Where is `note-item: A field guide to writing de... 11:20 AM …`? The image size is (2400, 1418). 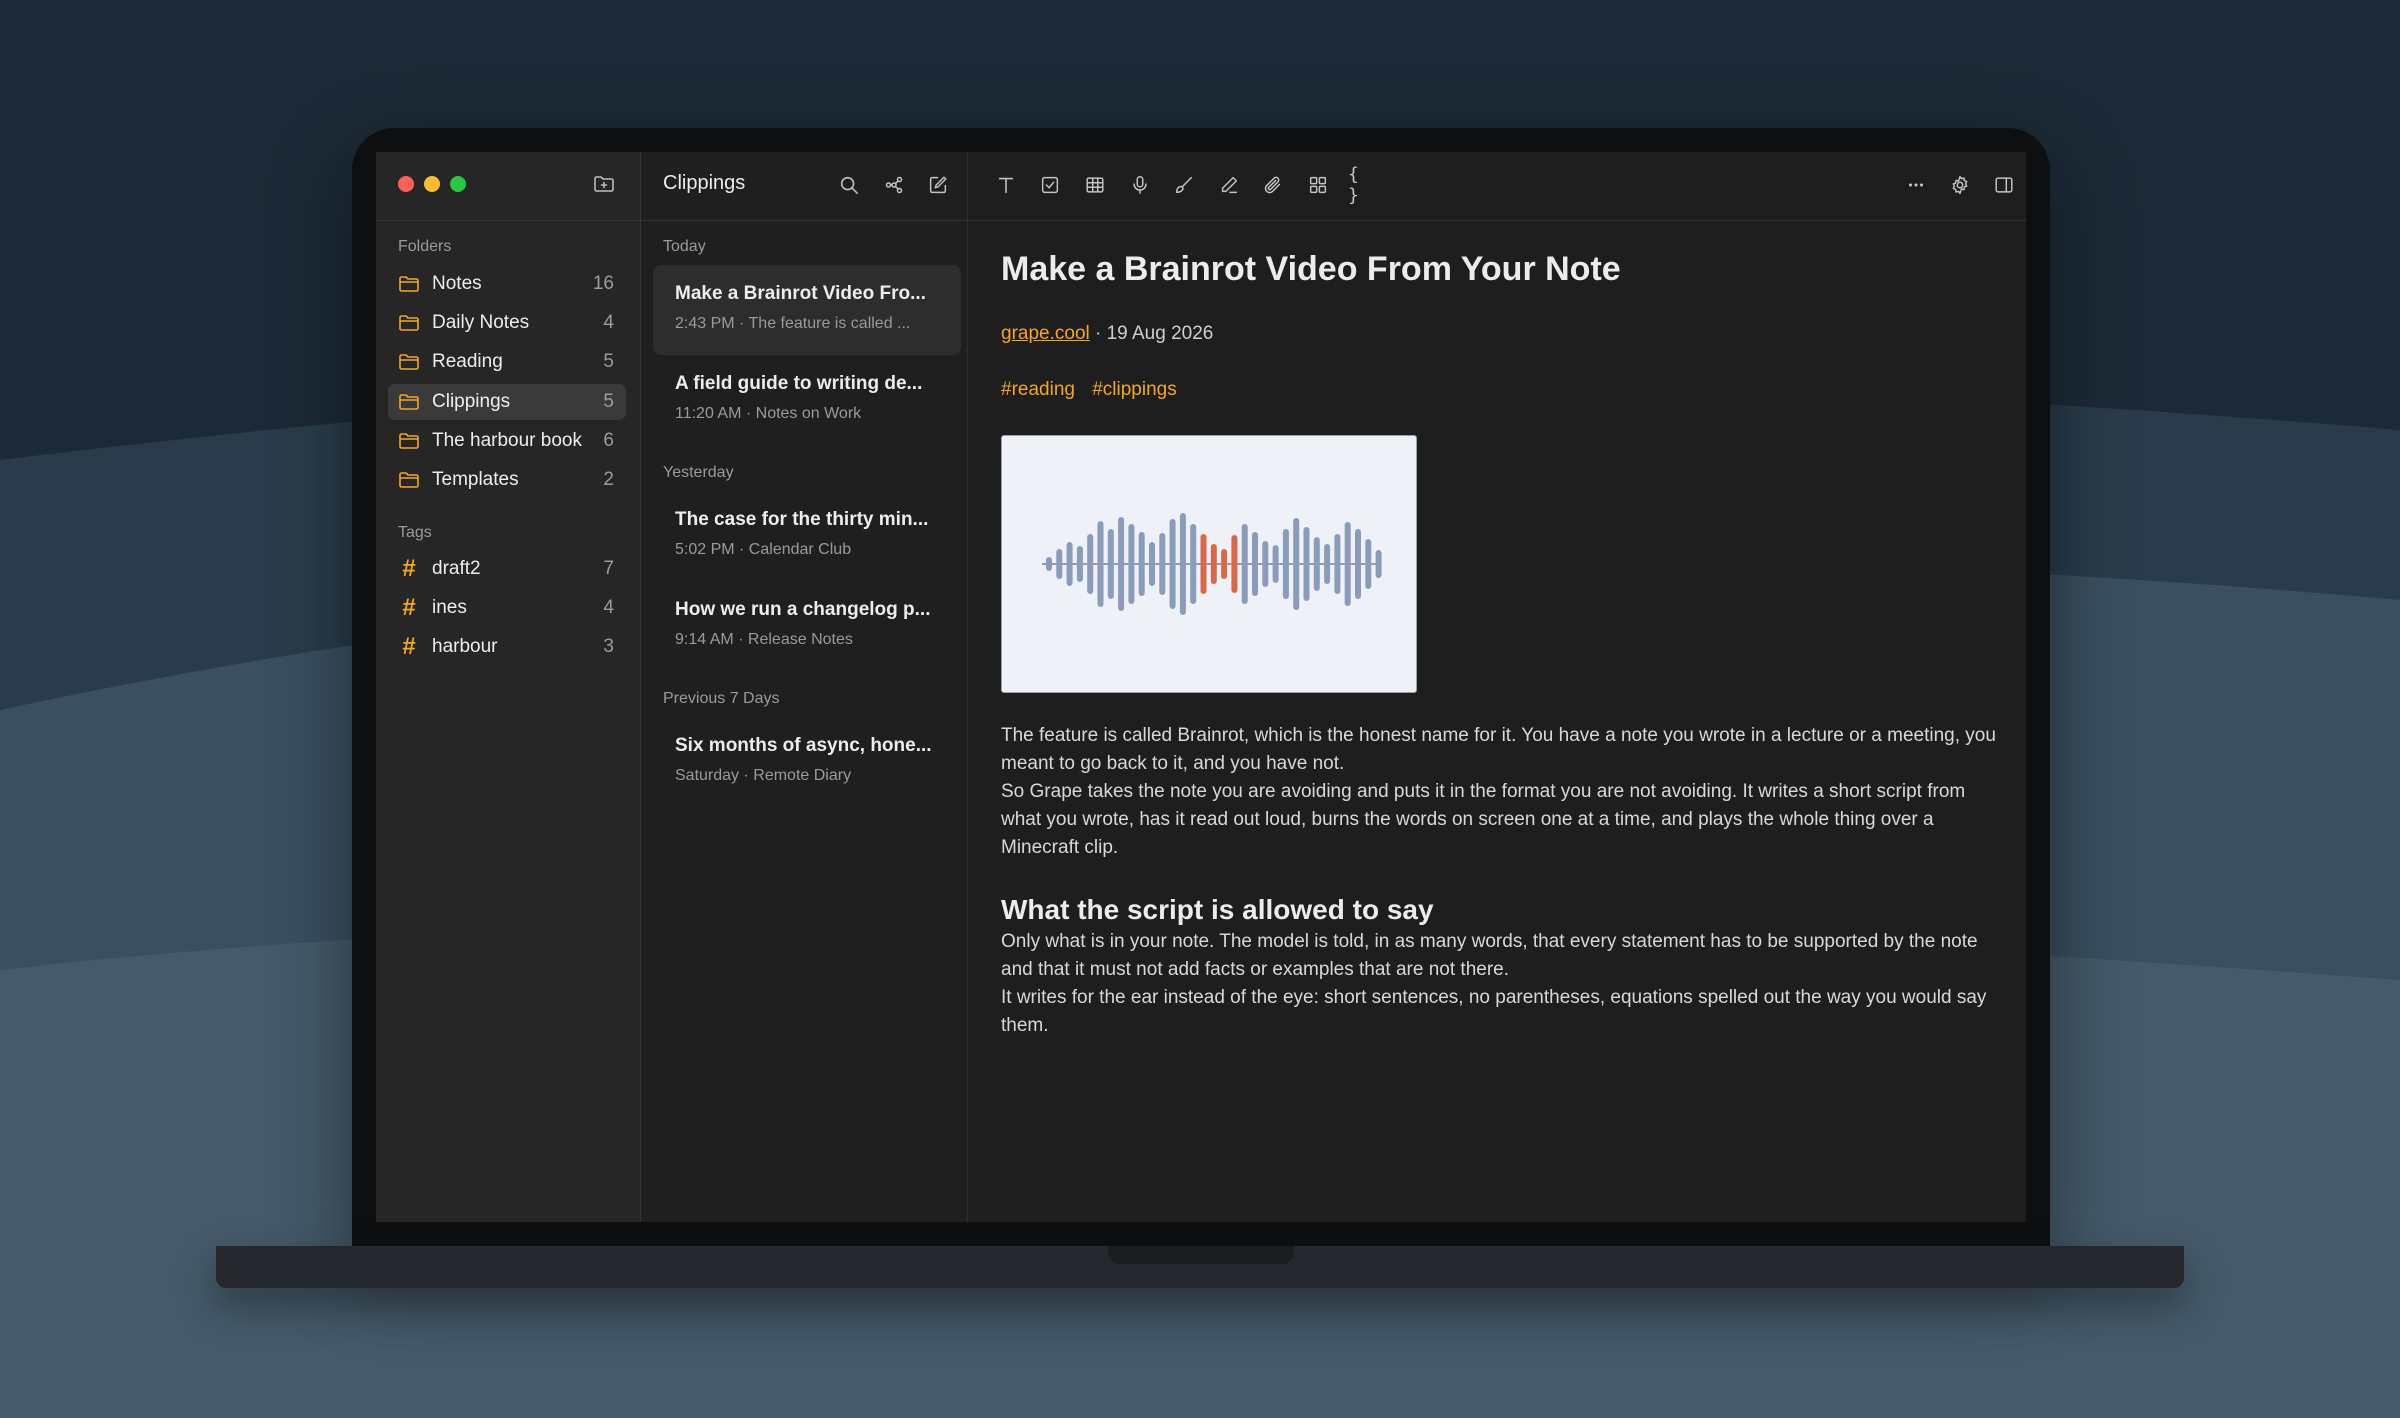 note-item: A field guide to writing de... 11:20 AM … is located at coordinates (807, 400).